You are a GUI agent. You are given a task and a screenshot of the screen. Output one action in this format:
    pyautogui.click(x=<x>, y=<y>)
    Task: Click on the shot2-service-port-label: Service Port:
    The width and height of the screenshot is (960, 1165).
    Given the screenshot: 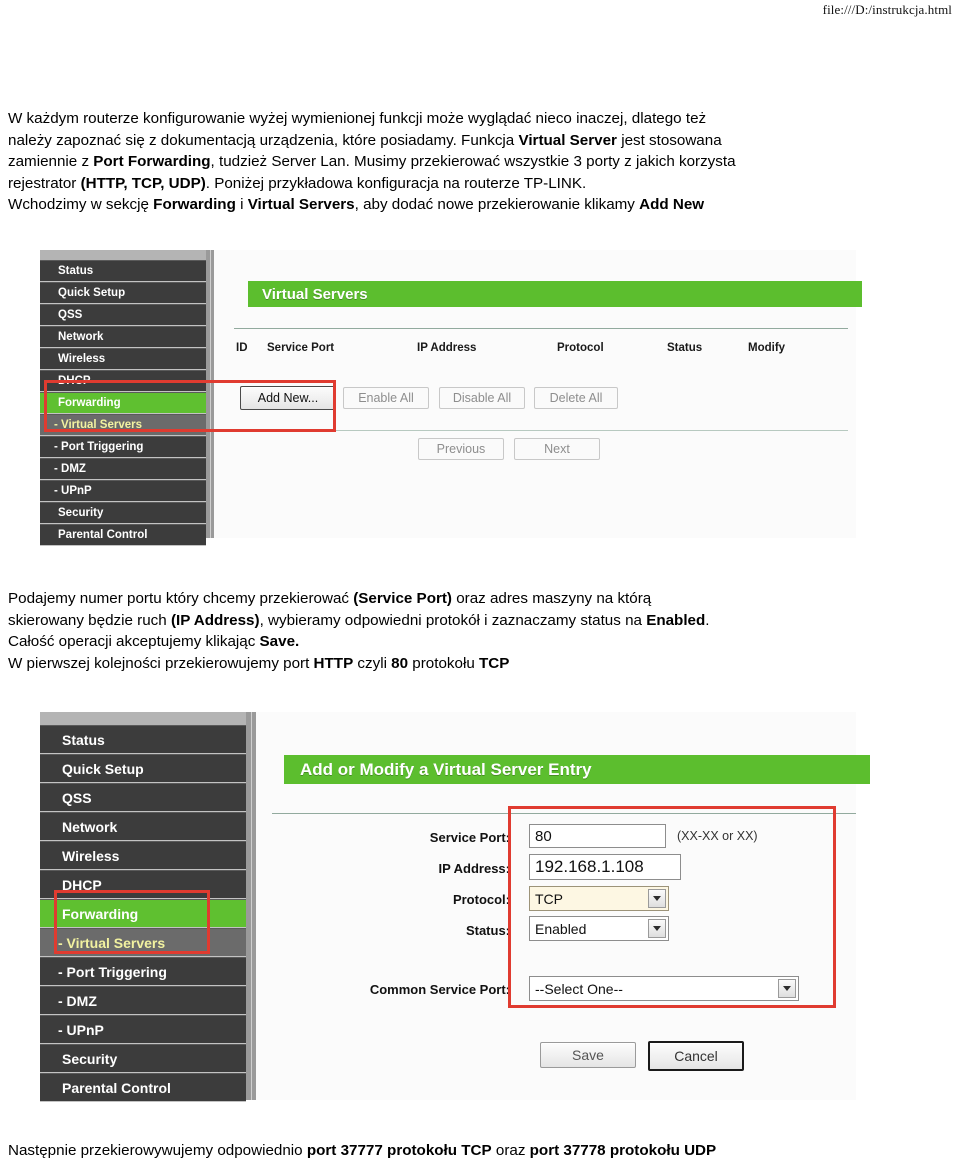 What is the action you would take?
    pyautogui.click(x=469, y=837)
    